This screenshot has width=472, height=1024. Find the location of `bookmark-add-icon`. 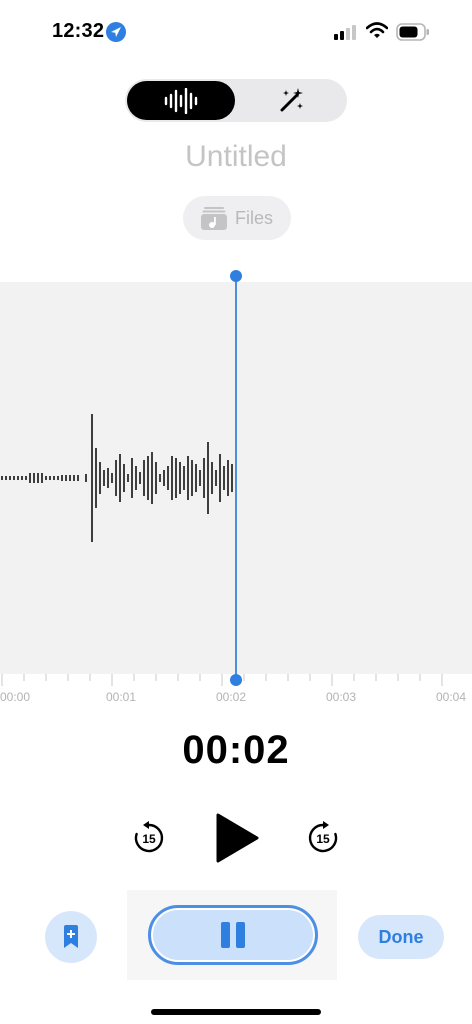

bookmark-add-icon is located at coordinates (71, 936).